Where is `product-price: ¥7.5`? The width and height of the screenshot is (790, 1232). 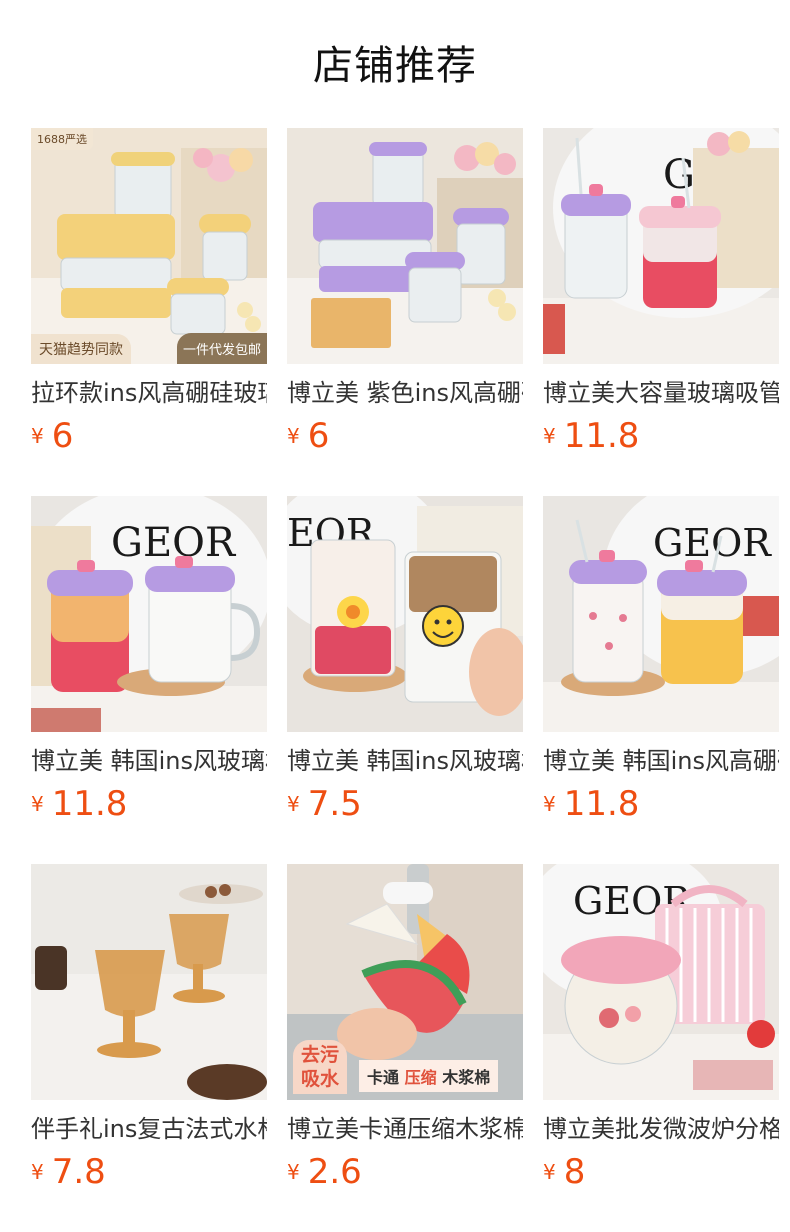 product-price: ¥7.5 is located at coordinates (324, 804).